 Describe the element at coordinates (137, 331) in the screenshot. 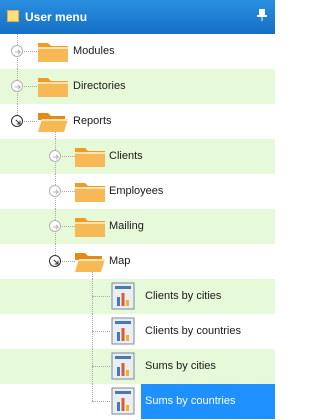

I see `tree-item-clients-by-countries: Clients by countries` at that location.